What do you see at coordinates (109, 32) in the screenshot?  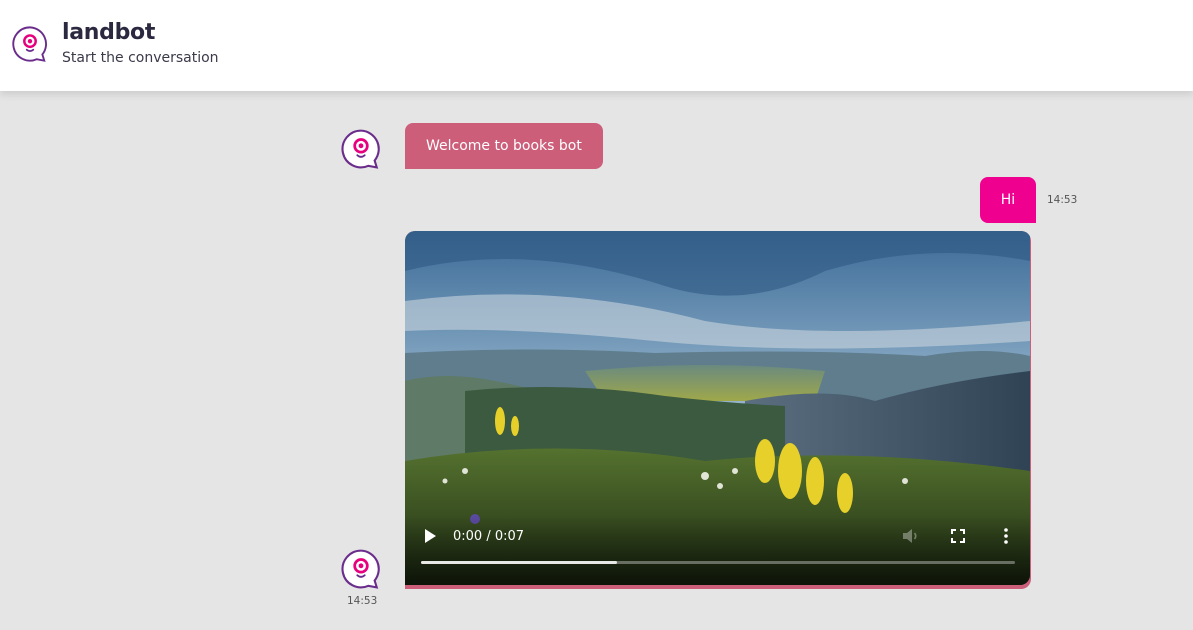 I see `bot-name: landbot` at bounding box center [109, 32].